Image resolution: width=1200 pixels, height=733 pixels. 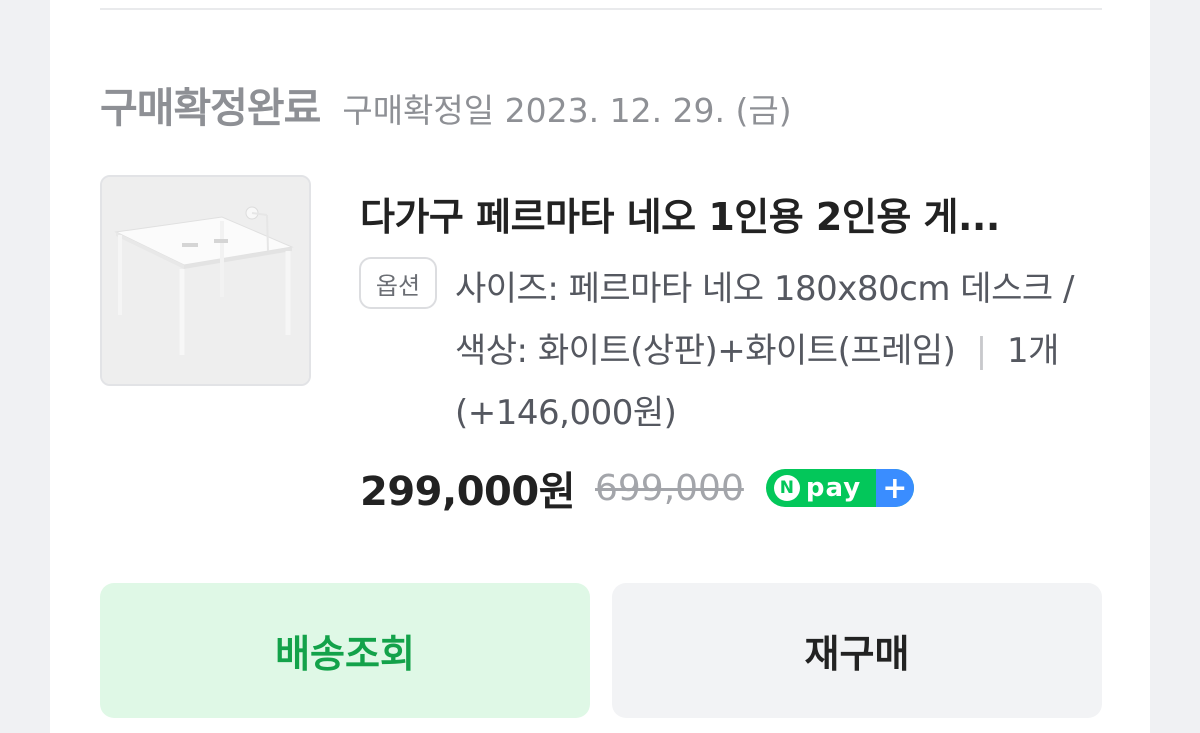 What do you see at coordinates (601, 9) in the screenshot?
I see `top-divider` at bounding box center [601, 9].